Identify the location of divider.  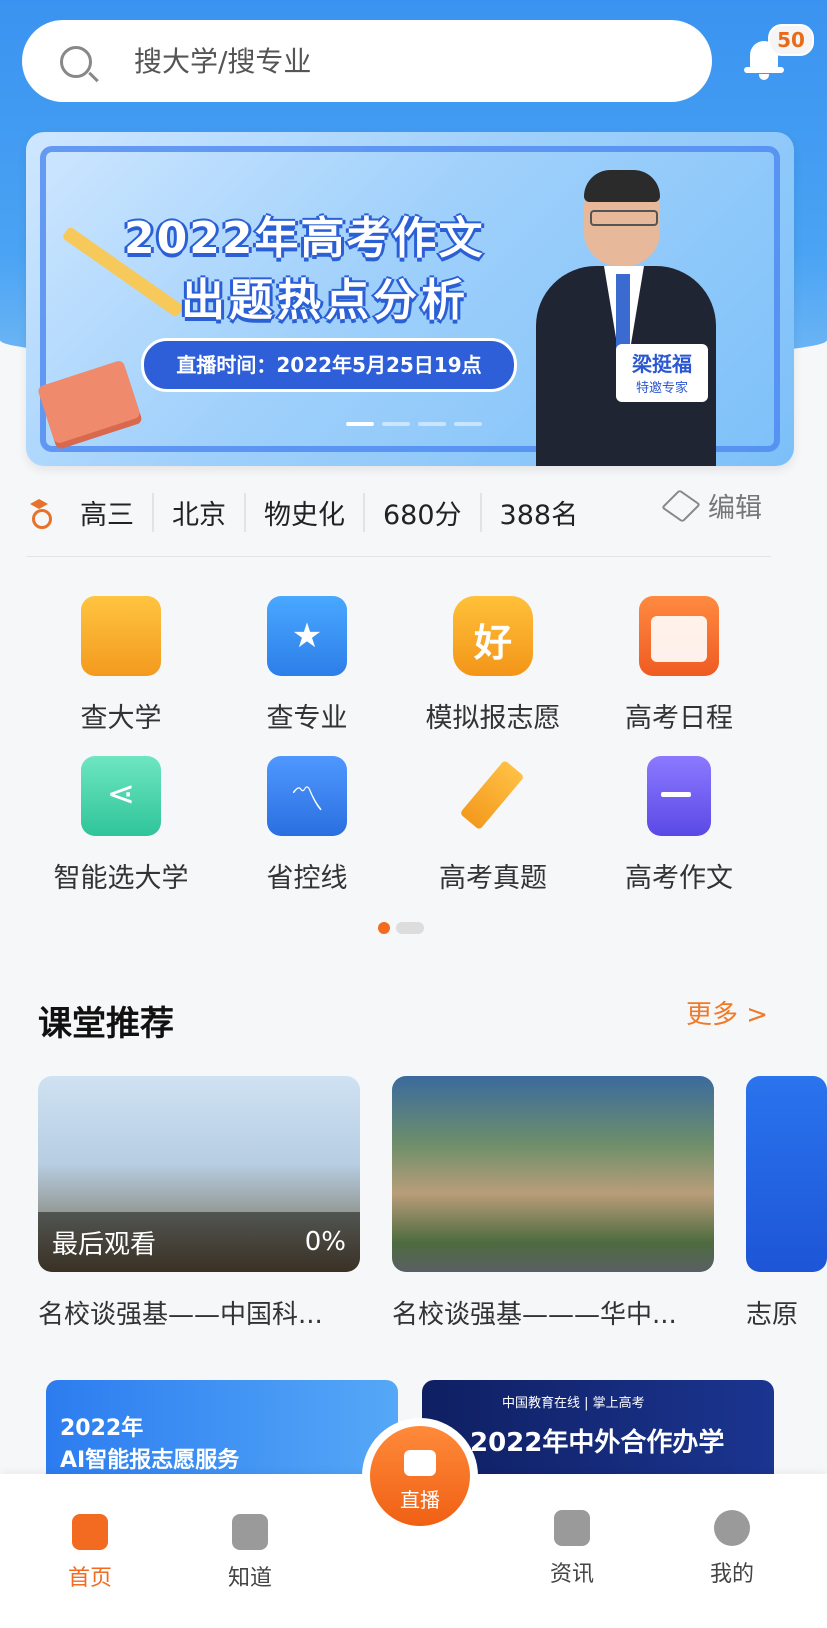
(398, 556).